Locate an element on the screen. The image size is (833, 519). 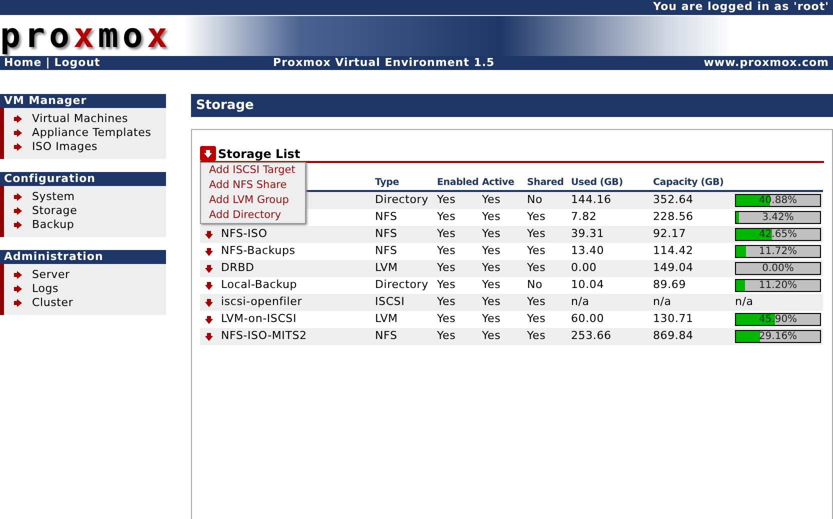
storage-name: DRBD is located at coordinates (237, 268).